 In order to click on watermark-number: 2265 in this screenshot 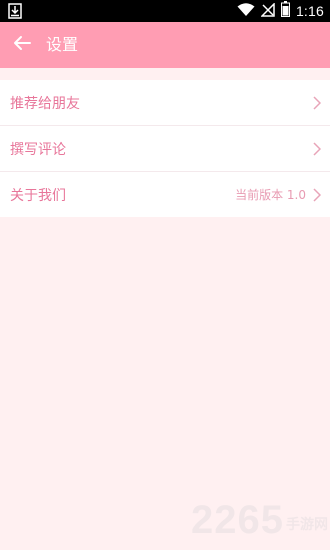, I will do `click(237, 520)`.